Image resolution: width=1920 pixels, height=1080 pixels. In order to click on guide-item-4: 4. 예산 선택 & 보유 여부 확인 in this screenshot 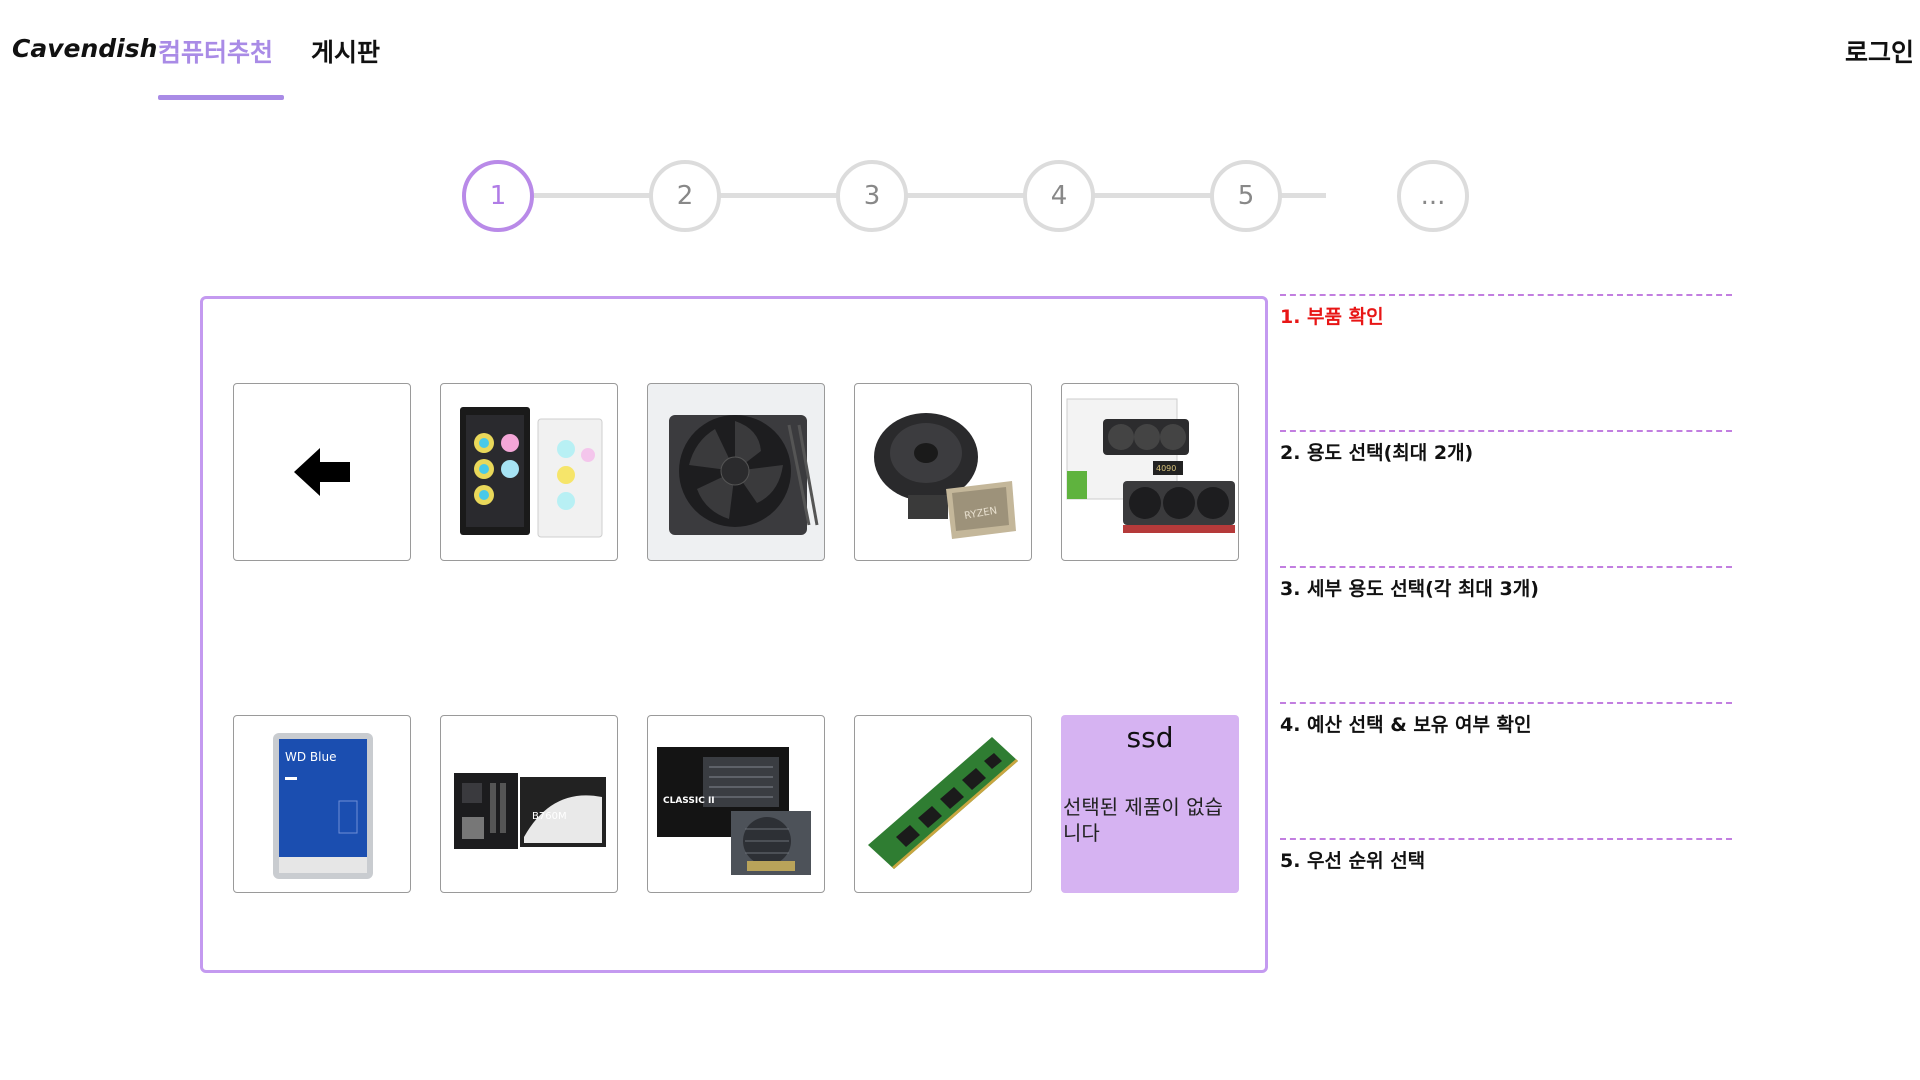, I will do `click(1506, 719)`.